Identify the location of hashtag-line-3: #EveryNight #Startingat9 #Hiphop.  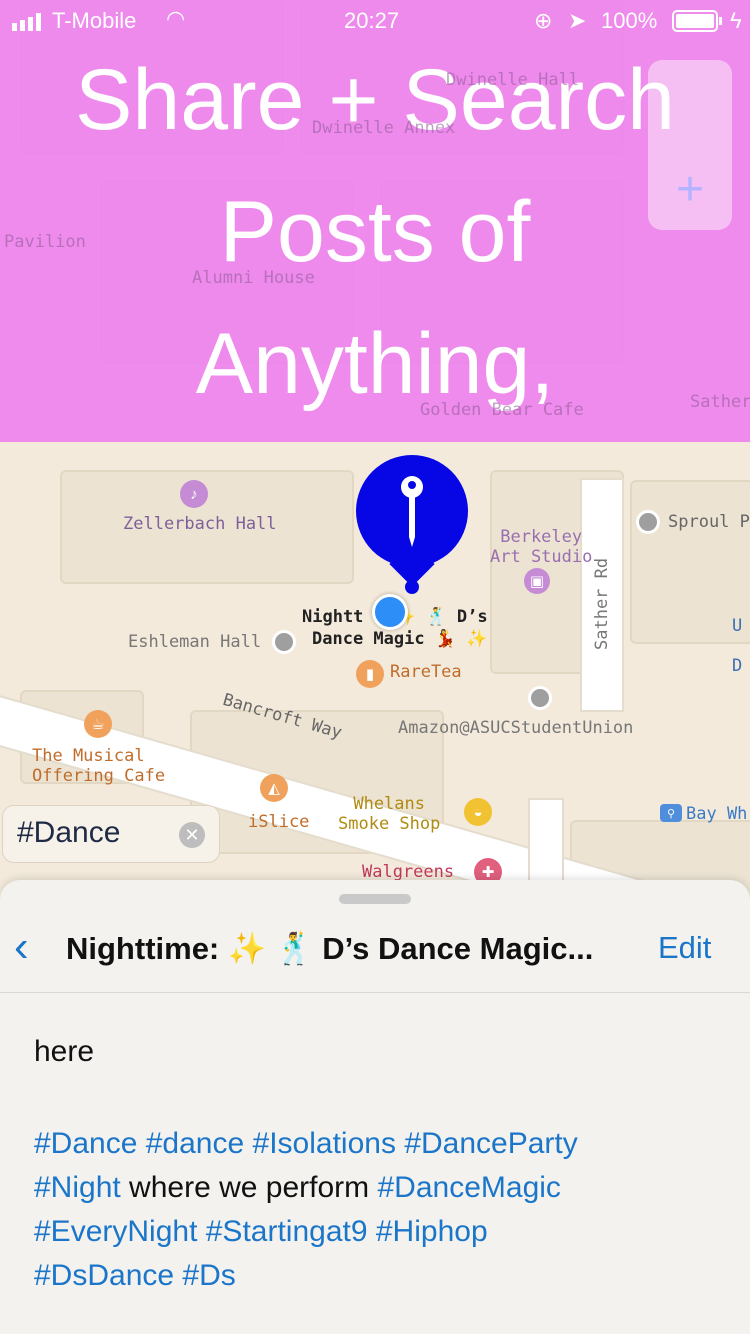
(379, 1232).